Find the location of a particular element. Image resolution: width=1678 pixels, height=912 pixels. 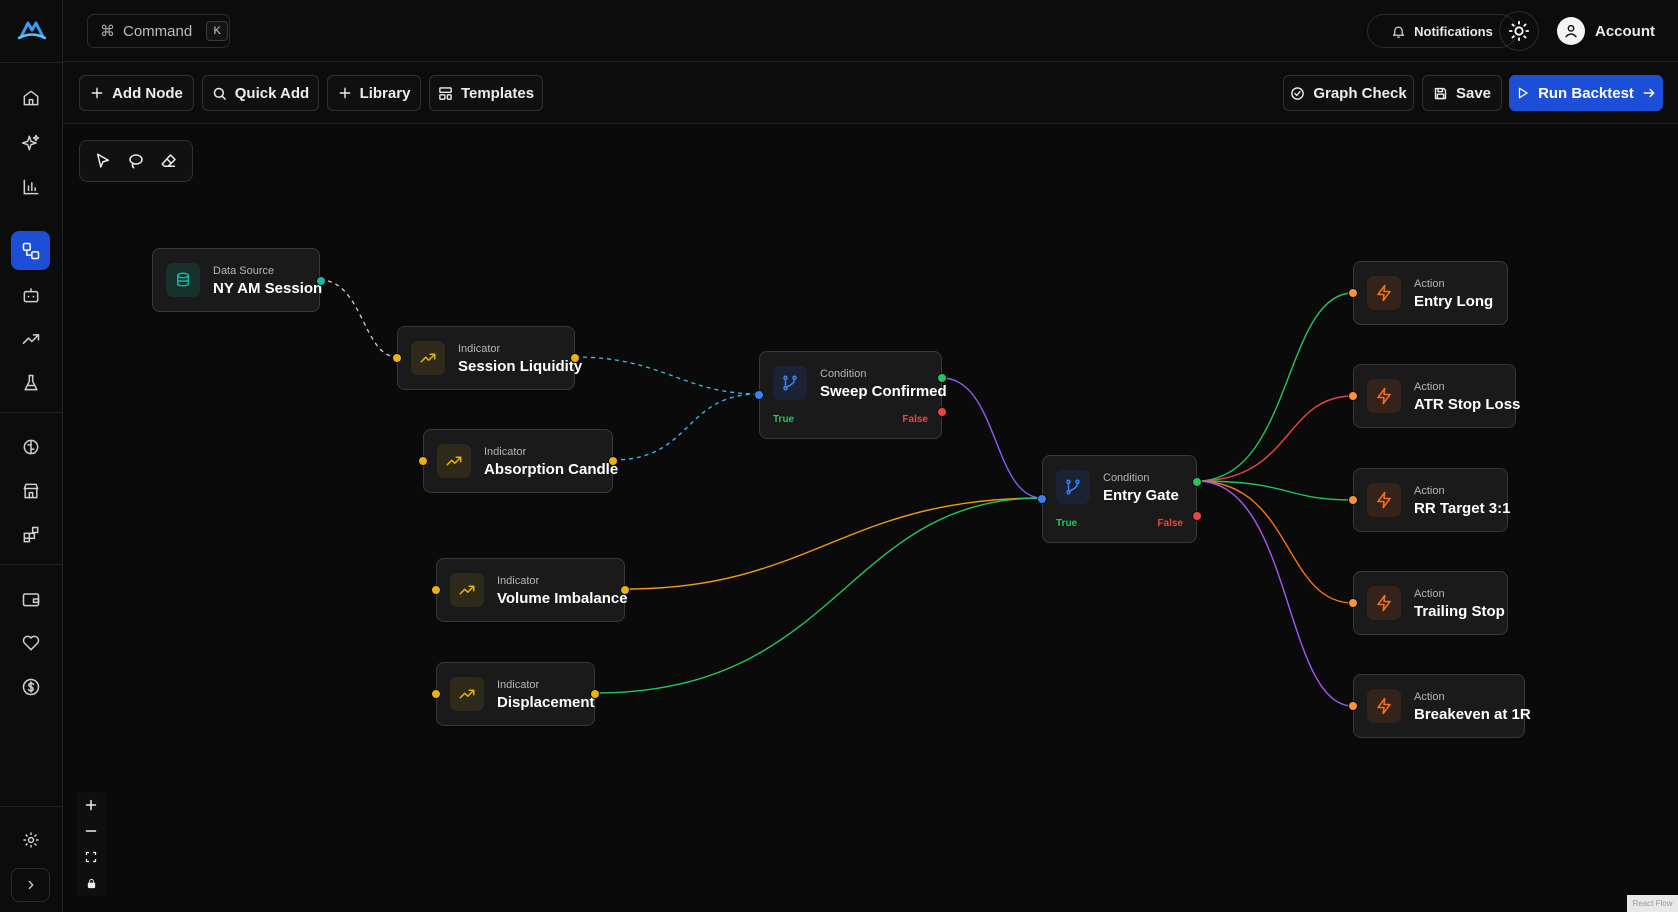

sidebar-item-ai is located at coordinates (30, 142).